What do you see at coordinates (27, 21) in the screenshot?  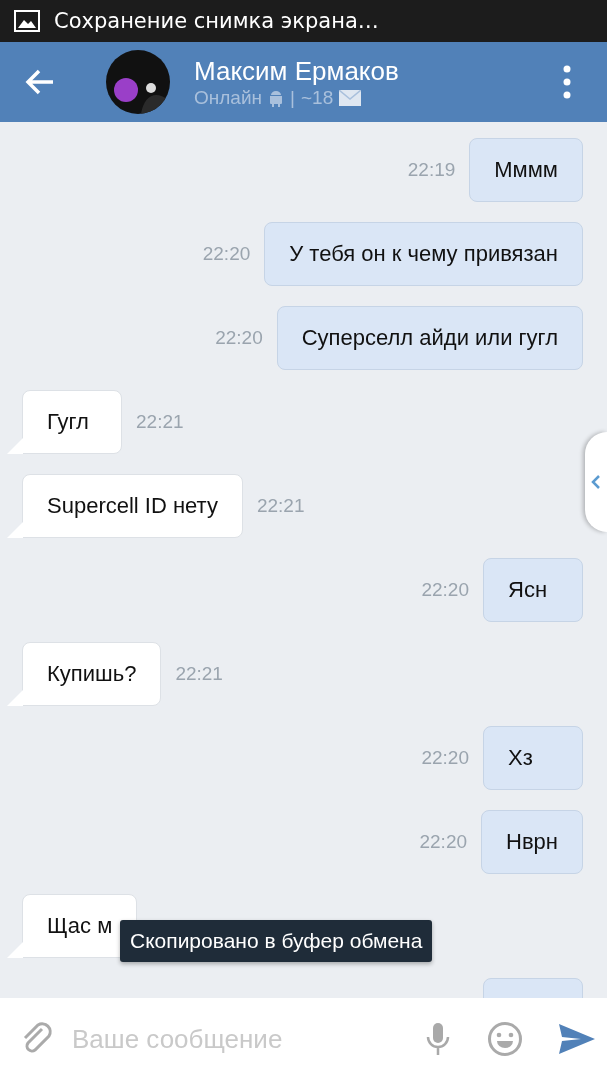 I see `image-icon` at bounding box center [27, 21].